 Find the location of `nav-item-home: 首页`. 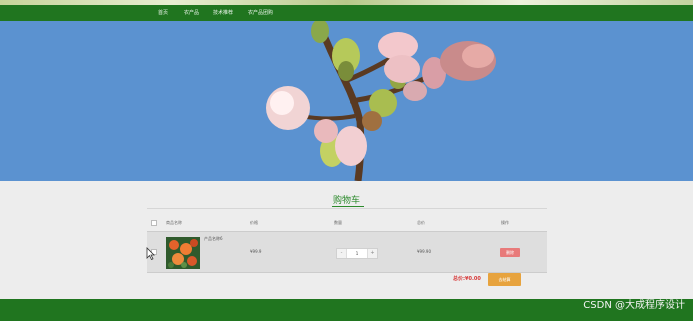

nav-item-home: 首页 is located at coordinates (163, 13).